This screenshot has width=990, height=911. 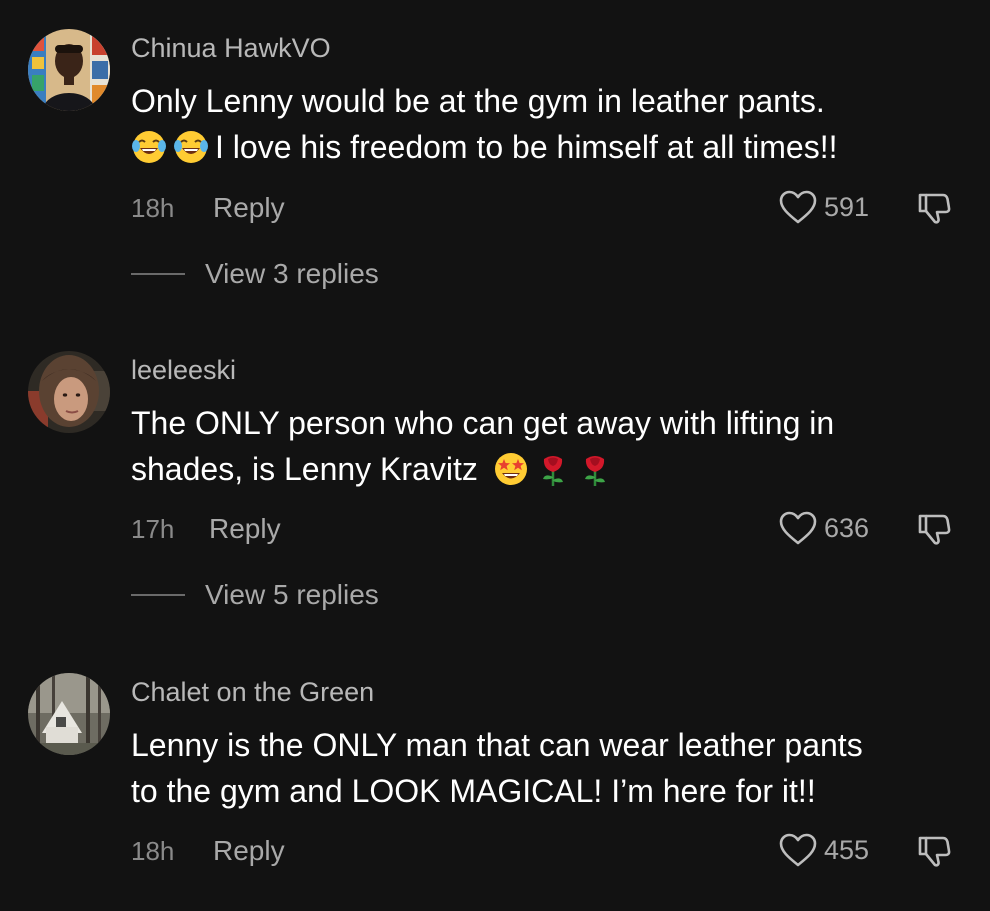 What do you see at coordinates (183, 370) in the screenshot?
I see `comment-username: leeleeski` at bounding box center [183, 370].